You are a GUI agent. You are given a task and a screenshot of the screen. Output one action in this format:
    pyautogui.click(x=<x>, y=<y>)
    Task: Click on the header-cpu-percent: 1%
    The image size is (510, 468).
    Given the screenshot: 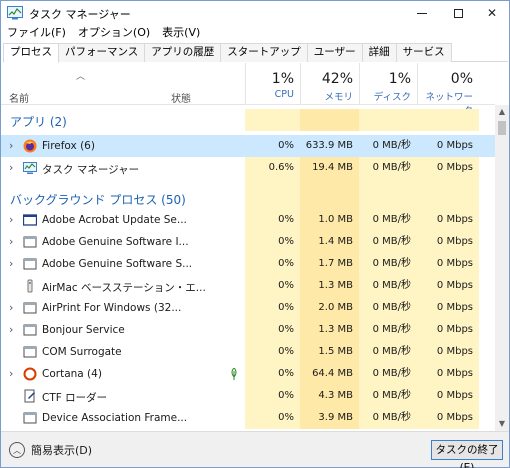 What is the action you would take?
    pyautogui.click(x=282, y=79)
    